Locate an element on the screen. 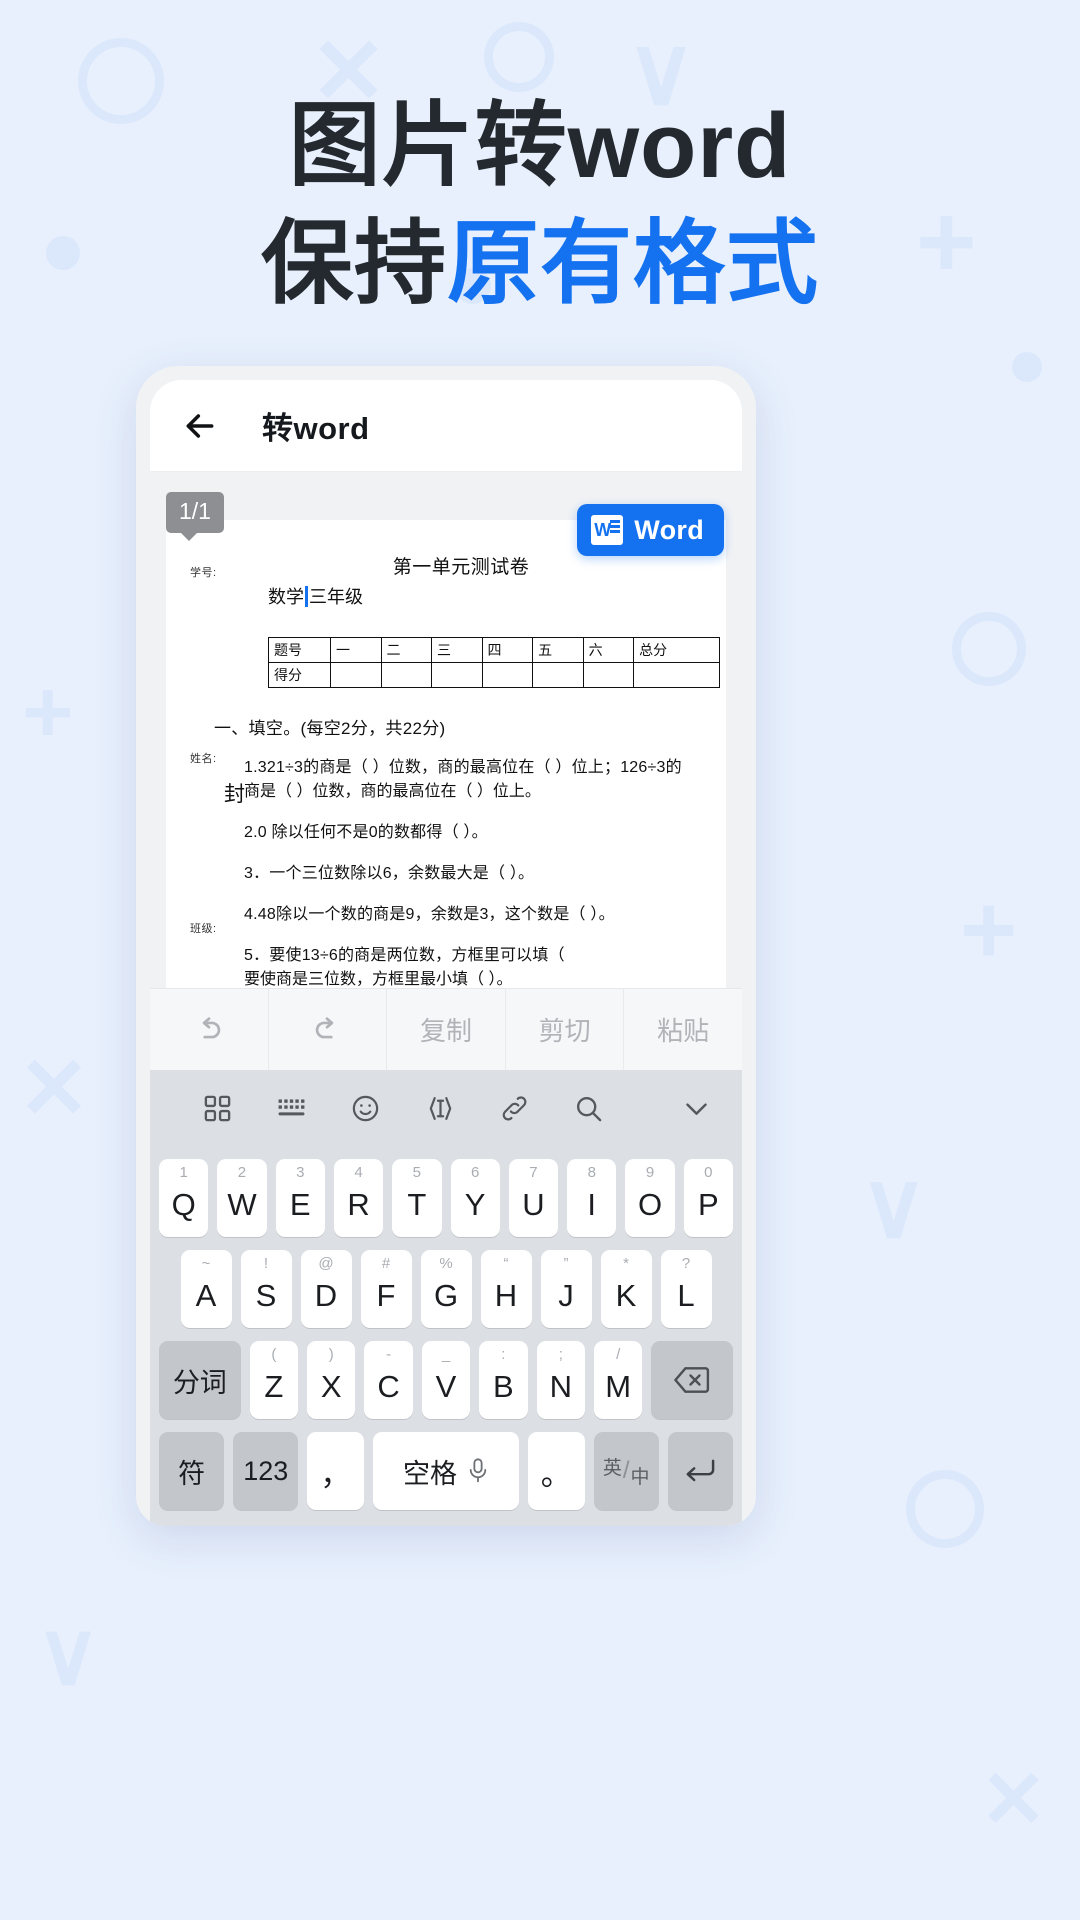 This screenshot has width=1080, height=1920. keyboard-row-3: 分词 (Z ) X -C _ V :B ; N / M is located at coordinates (446, 1380).